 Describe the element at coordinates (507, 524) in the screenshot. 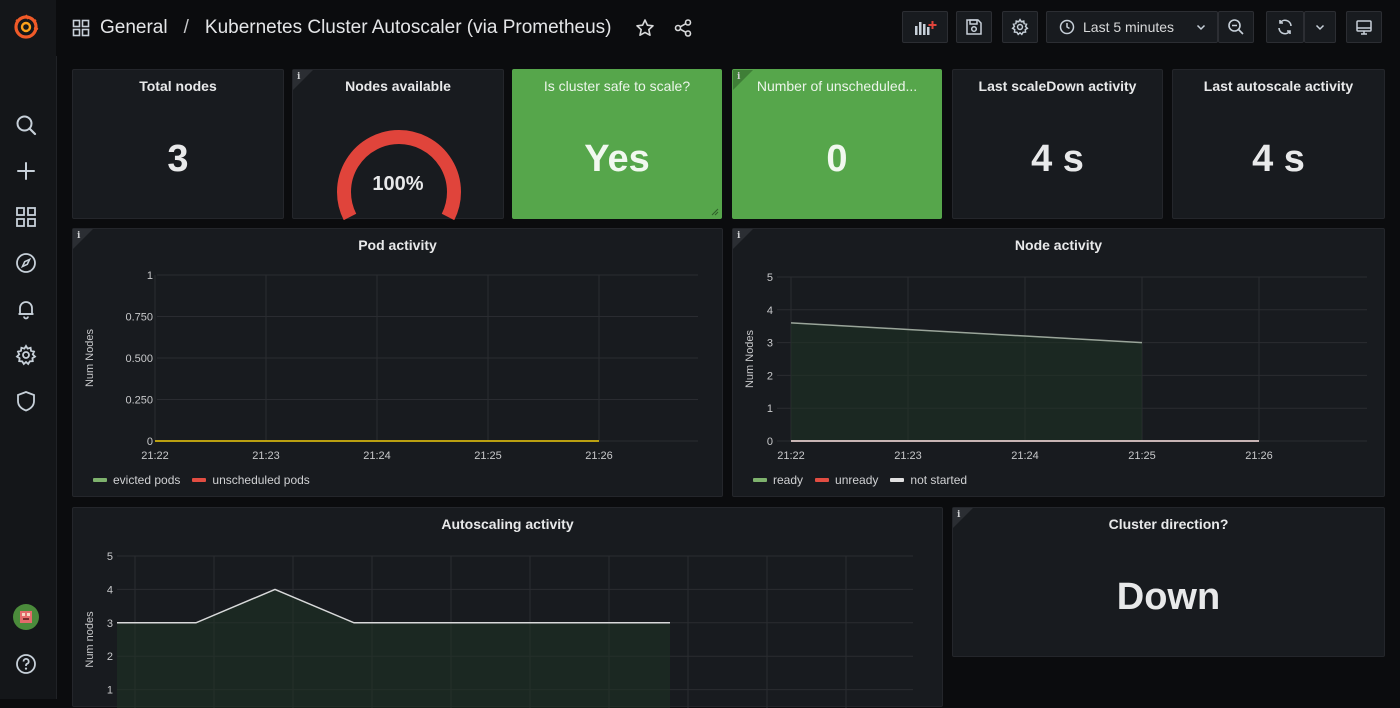

I see `panel-title: Autoscaling activity` at that location.